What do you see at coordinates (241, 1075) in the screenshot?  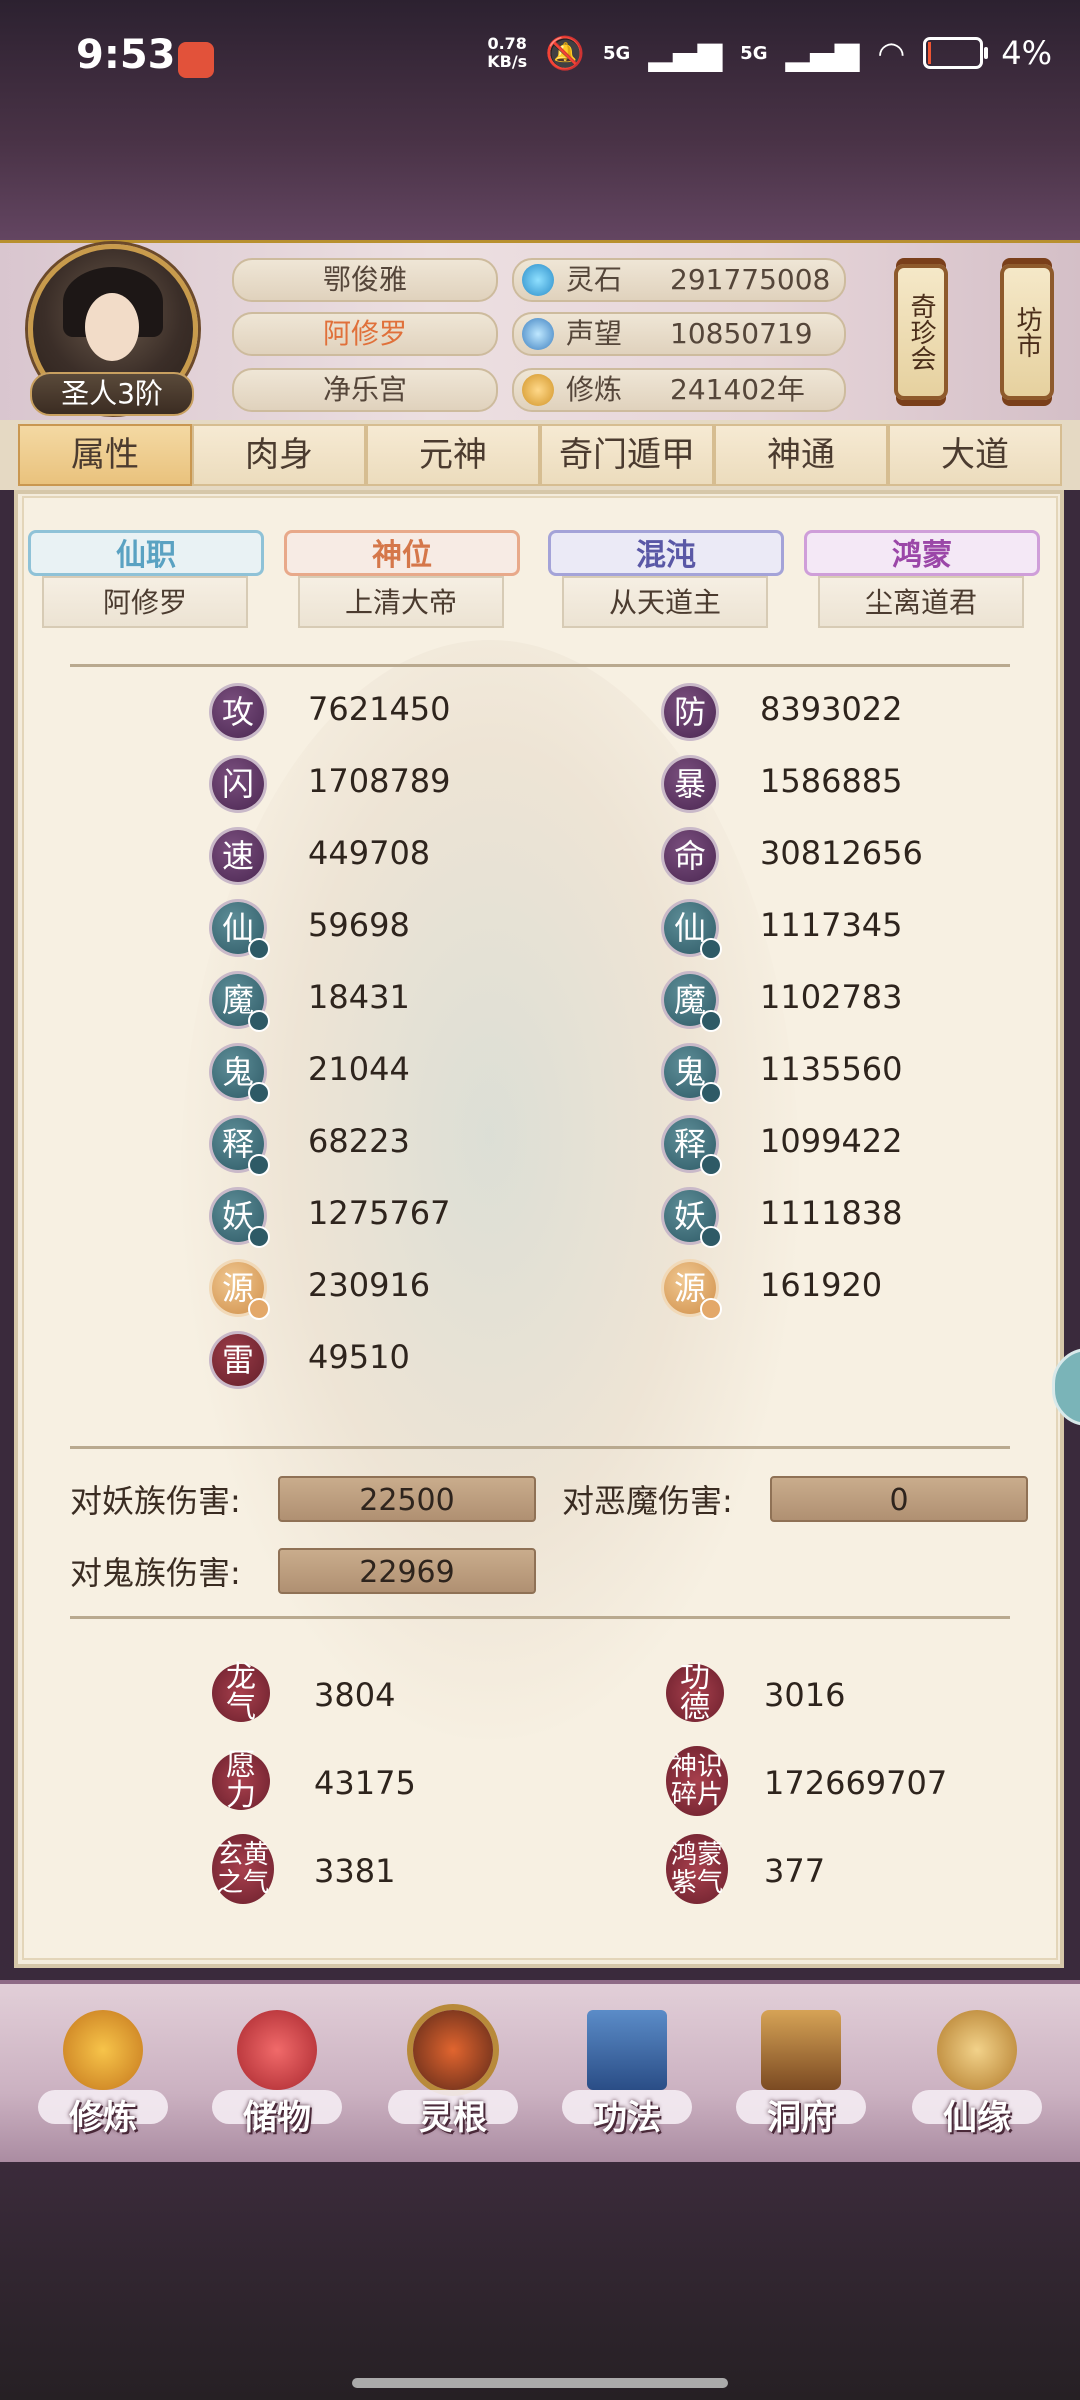 I see `ghost-attack-icon: 鬼` at bounding box center [241, 1075].